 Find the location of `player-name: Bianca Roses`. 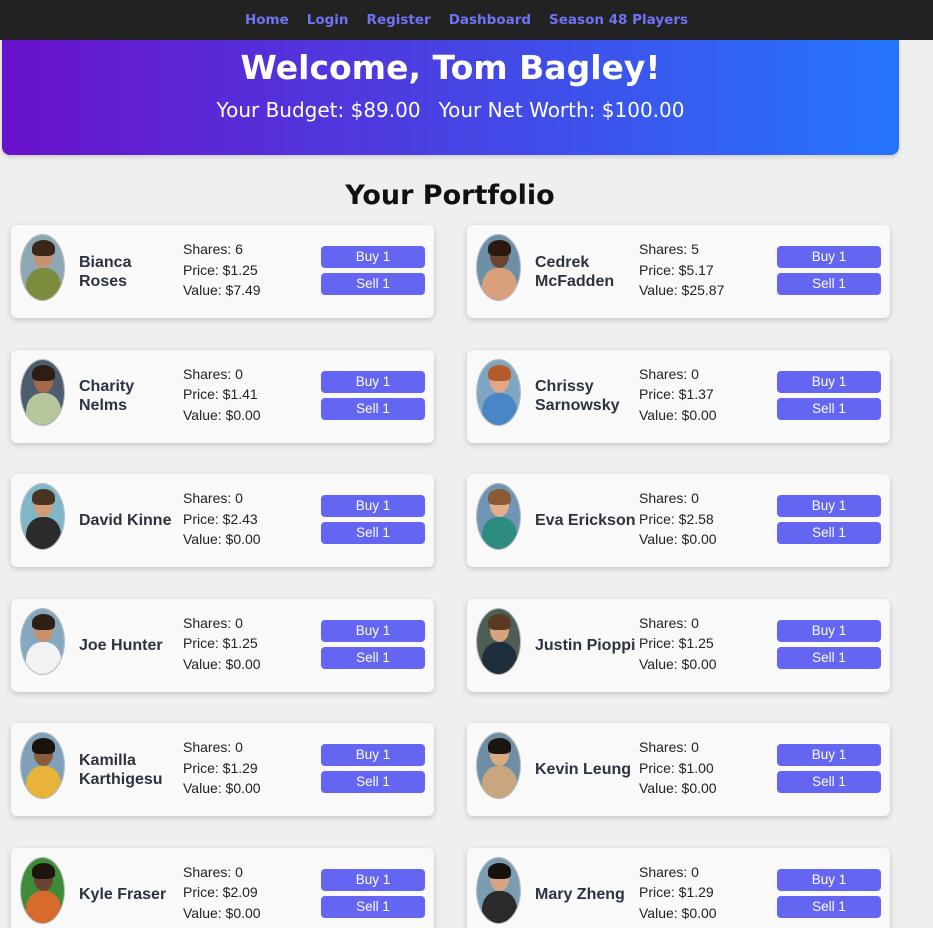

player-name: Bianca Roses is located at coordinates (105, 271).